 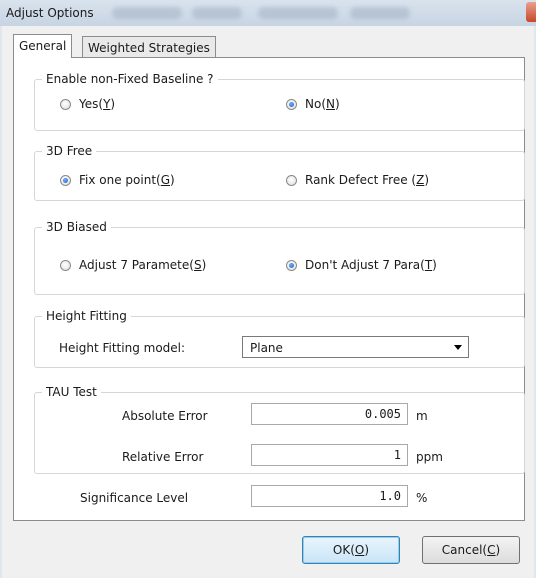 I want to click on group-title: Enable non-Fixed Baseline ?, so click(x=130, y=79).